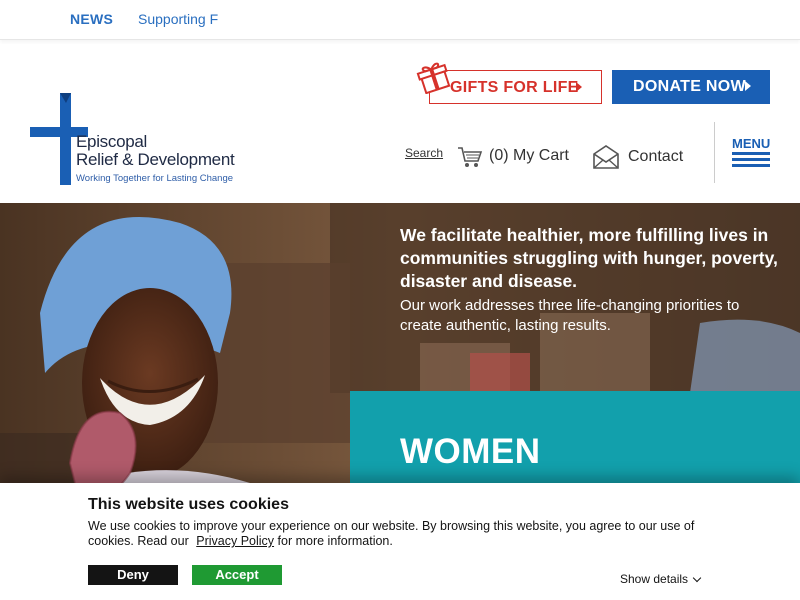  I want to click on show-details-toggle: Show details, so click(661, 579).